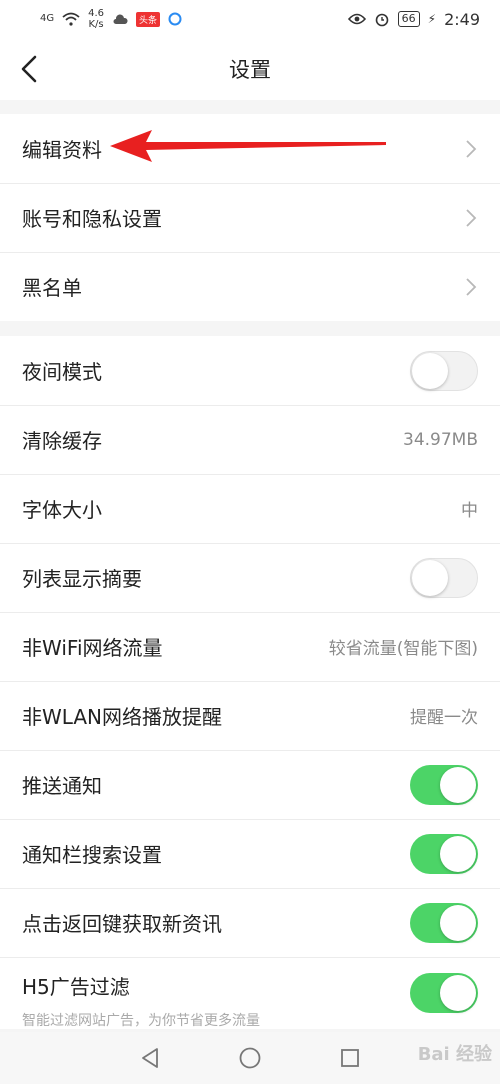 The image size is (500, 1084). What do you see at coordinates (250, 217) in the screenshot?
I see `account-privacy-item: 账号和隐私设置` at bounding box center [250, 217].